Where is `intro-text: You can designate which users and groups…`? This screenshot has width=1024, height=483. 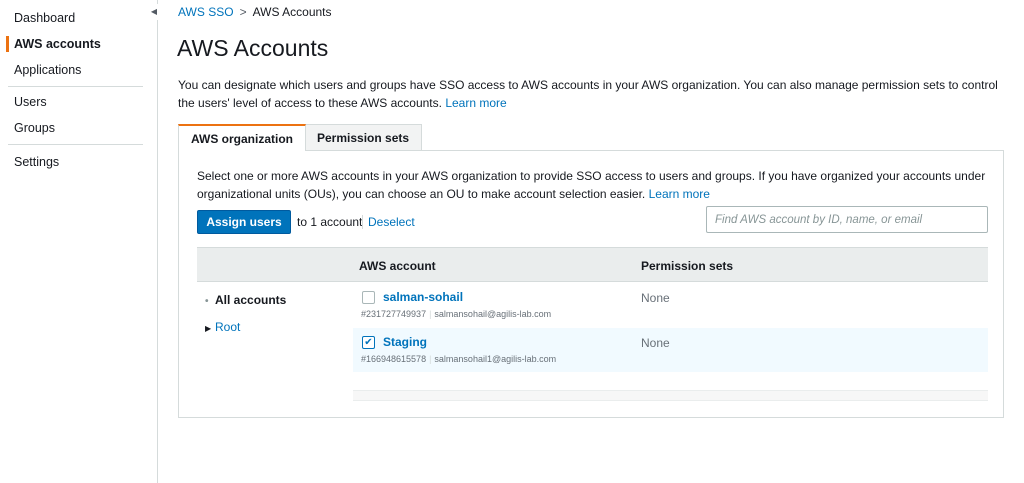
intro-text: You can designate which users and groups… is located at coordinates (588, 94).